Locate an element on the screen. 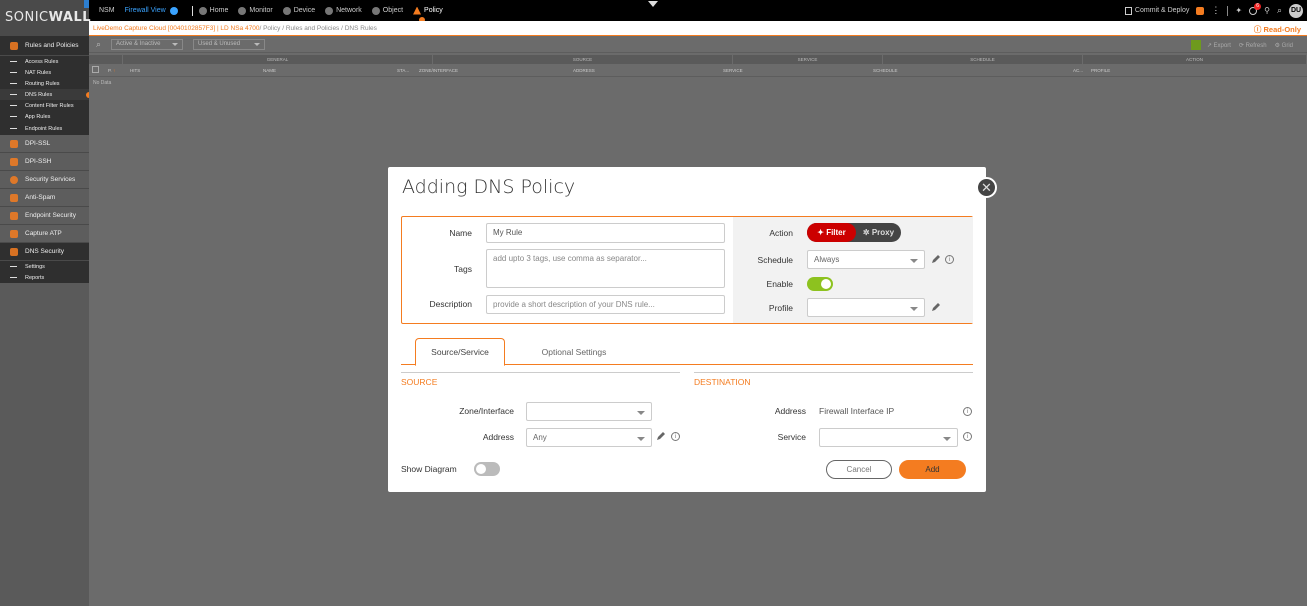  profile-select is located at coordinates (866, 307).